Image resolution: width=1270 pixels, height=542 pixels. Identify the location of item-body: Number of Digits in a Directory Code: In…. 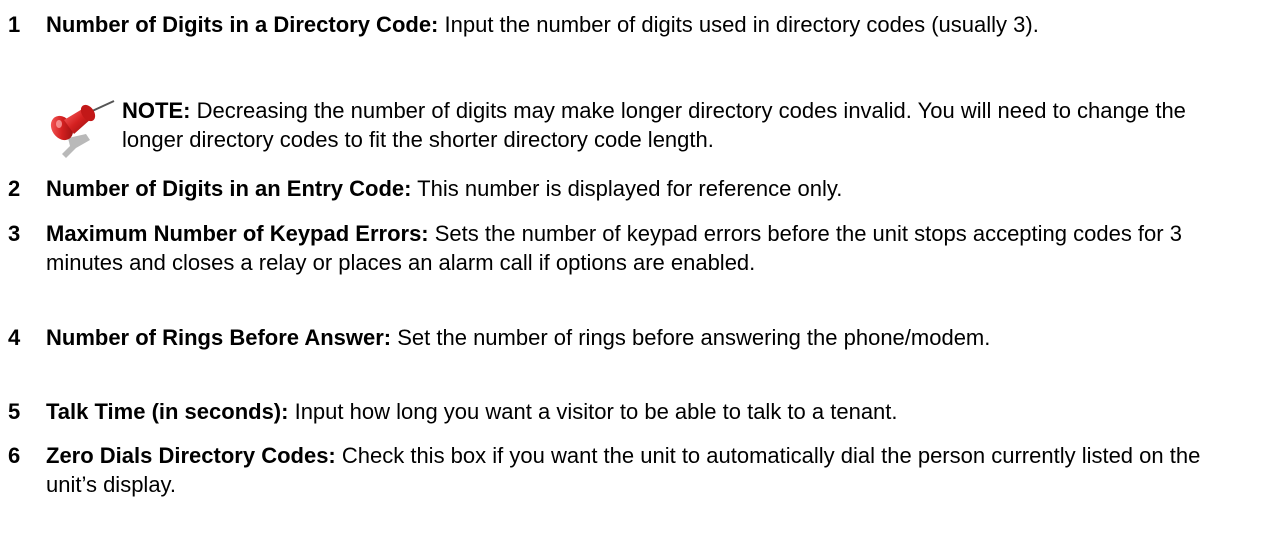
(650, 24).